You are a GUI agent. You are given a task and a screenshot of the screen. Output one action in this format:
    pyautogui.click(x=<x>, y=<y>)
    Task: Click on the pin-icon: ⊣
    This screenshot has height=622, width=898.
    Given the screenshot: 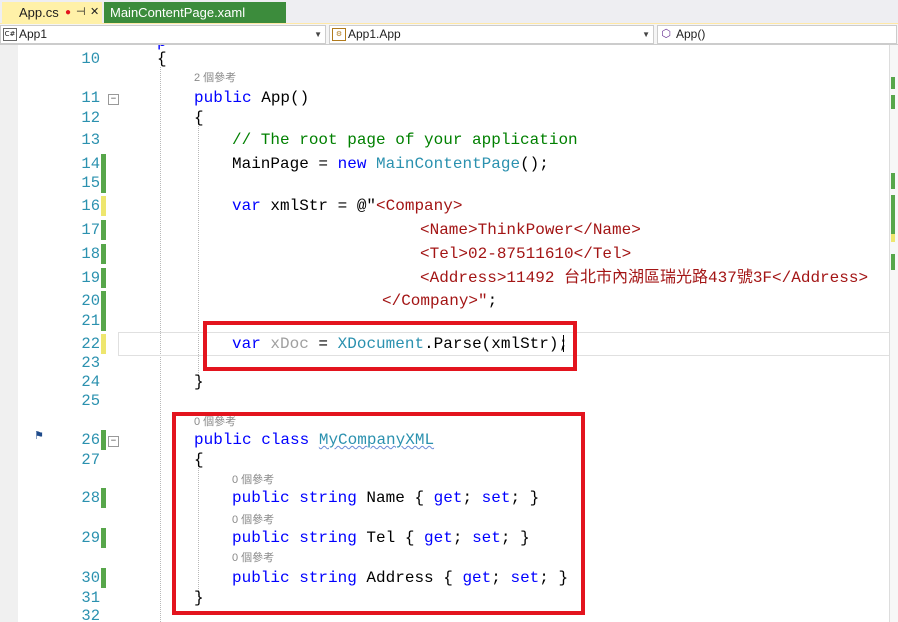 What is the action you would take?
    pyautogui.click(x=81, y=12)
    